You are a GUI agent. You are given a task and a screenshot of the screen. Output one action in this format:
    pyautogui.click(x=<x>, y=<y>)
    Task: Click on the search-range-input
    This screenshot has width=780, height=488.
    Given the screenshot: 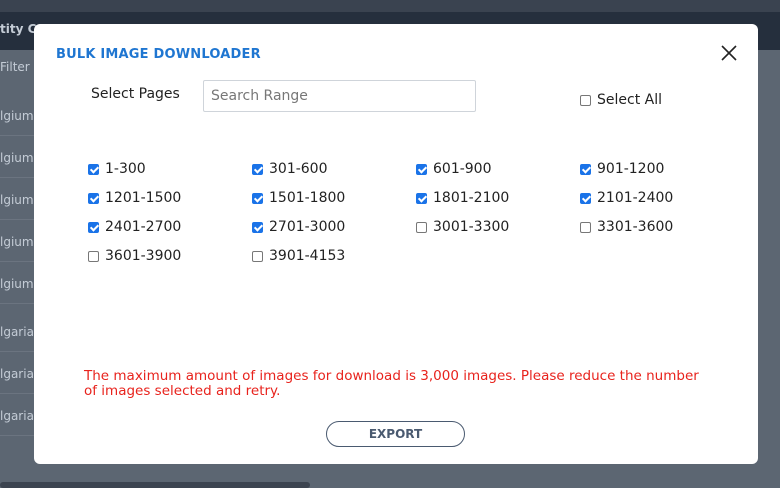 What is the action you would take?
    pyautogui.click(x=339, y=96)
    